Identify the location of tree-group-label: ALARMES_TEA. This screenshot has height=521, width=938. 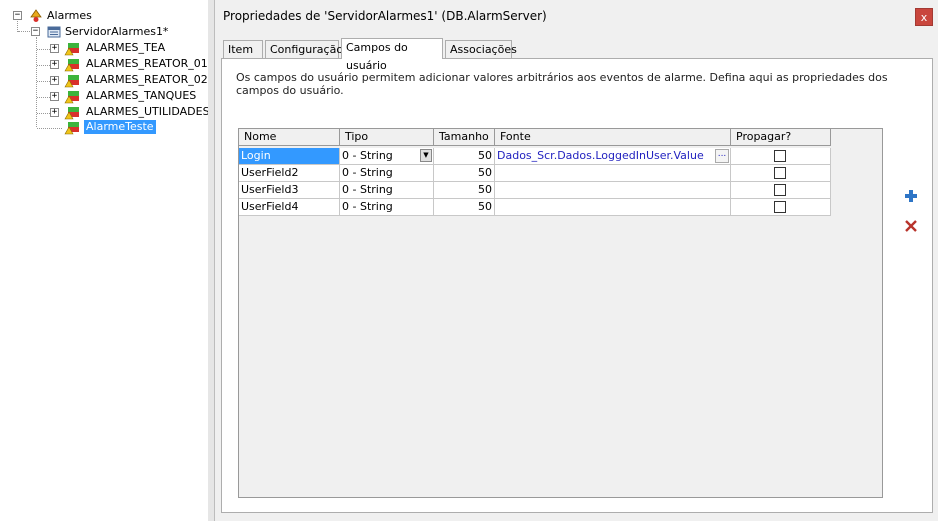
(125, 48).